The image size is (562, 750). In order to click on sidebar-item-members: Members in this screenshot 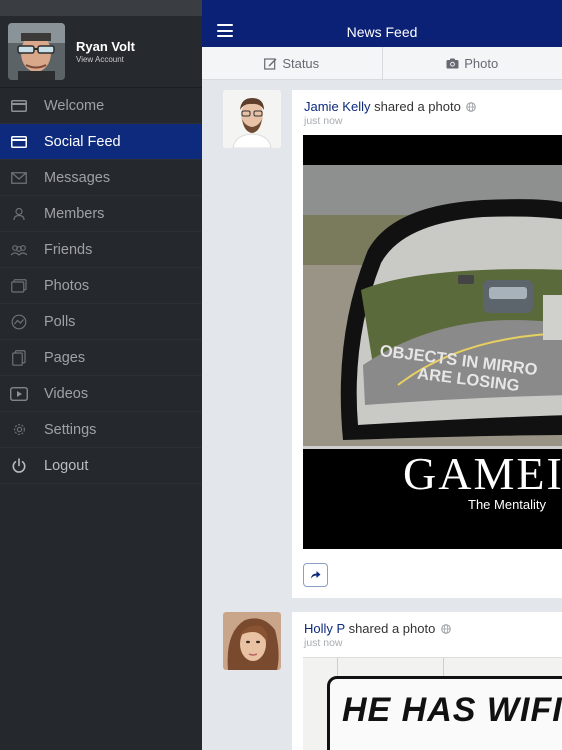, I will do `click(101, 214)`.